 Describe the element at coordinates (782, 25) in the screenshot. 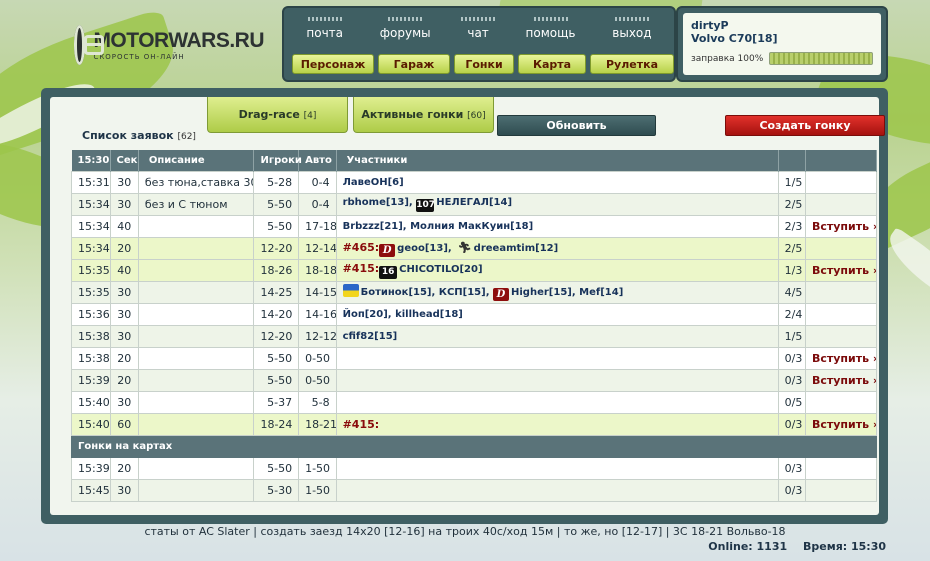

I see `user-name: dirtyP` at that location.